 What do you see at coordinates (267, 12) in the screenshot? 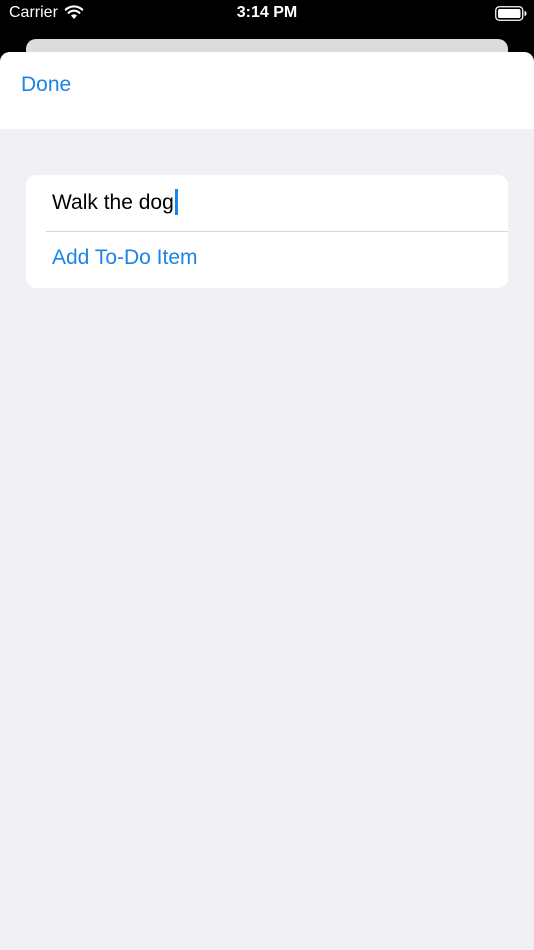
I see `status-time: 3:14 PM` at bounding box center [267, 12].